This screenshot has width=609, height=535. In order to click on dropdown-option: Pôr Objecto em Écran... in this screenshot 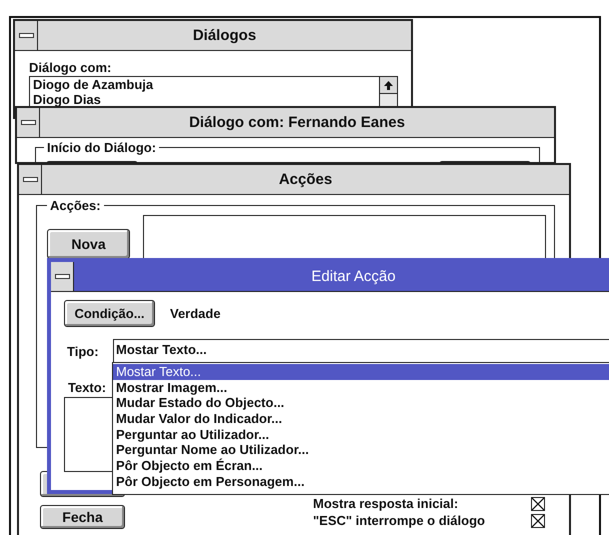, I will do `click(361, 466)`.